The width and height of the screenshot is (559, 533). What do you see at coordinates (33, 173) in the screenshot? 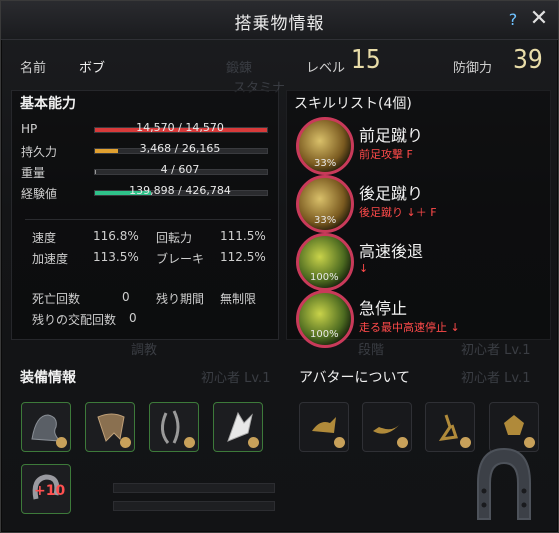
I see `stat-bar-label: 重量` at bounding box center [33, 173].